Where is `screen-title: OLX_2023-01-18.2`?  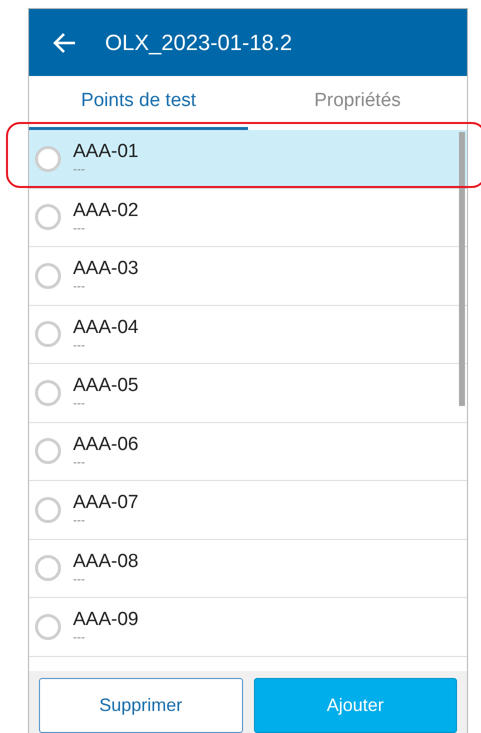 screen-title: OLX_2023-01-18.2 is located at coordinates (198, 43).